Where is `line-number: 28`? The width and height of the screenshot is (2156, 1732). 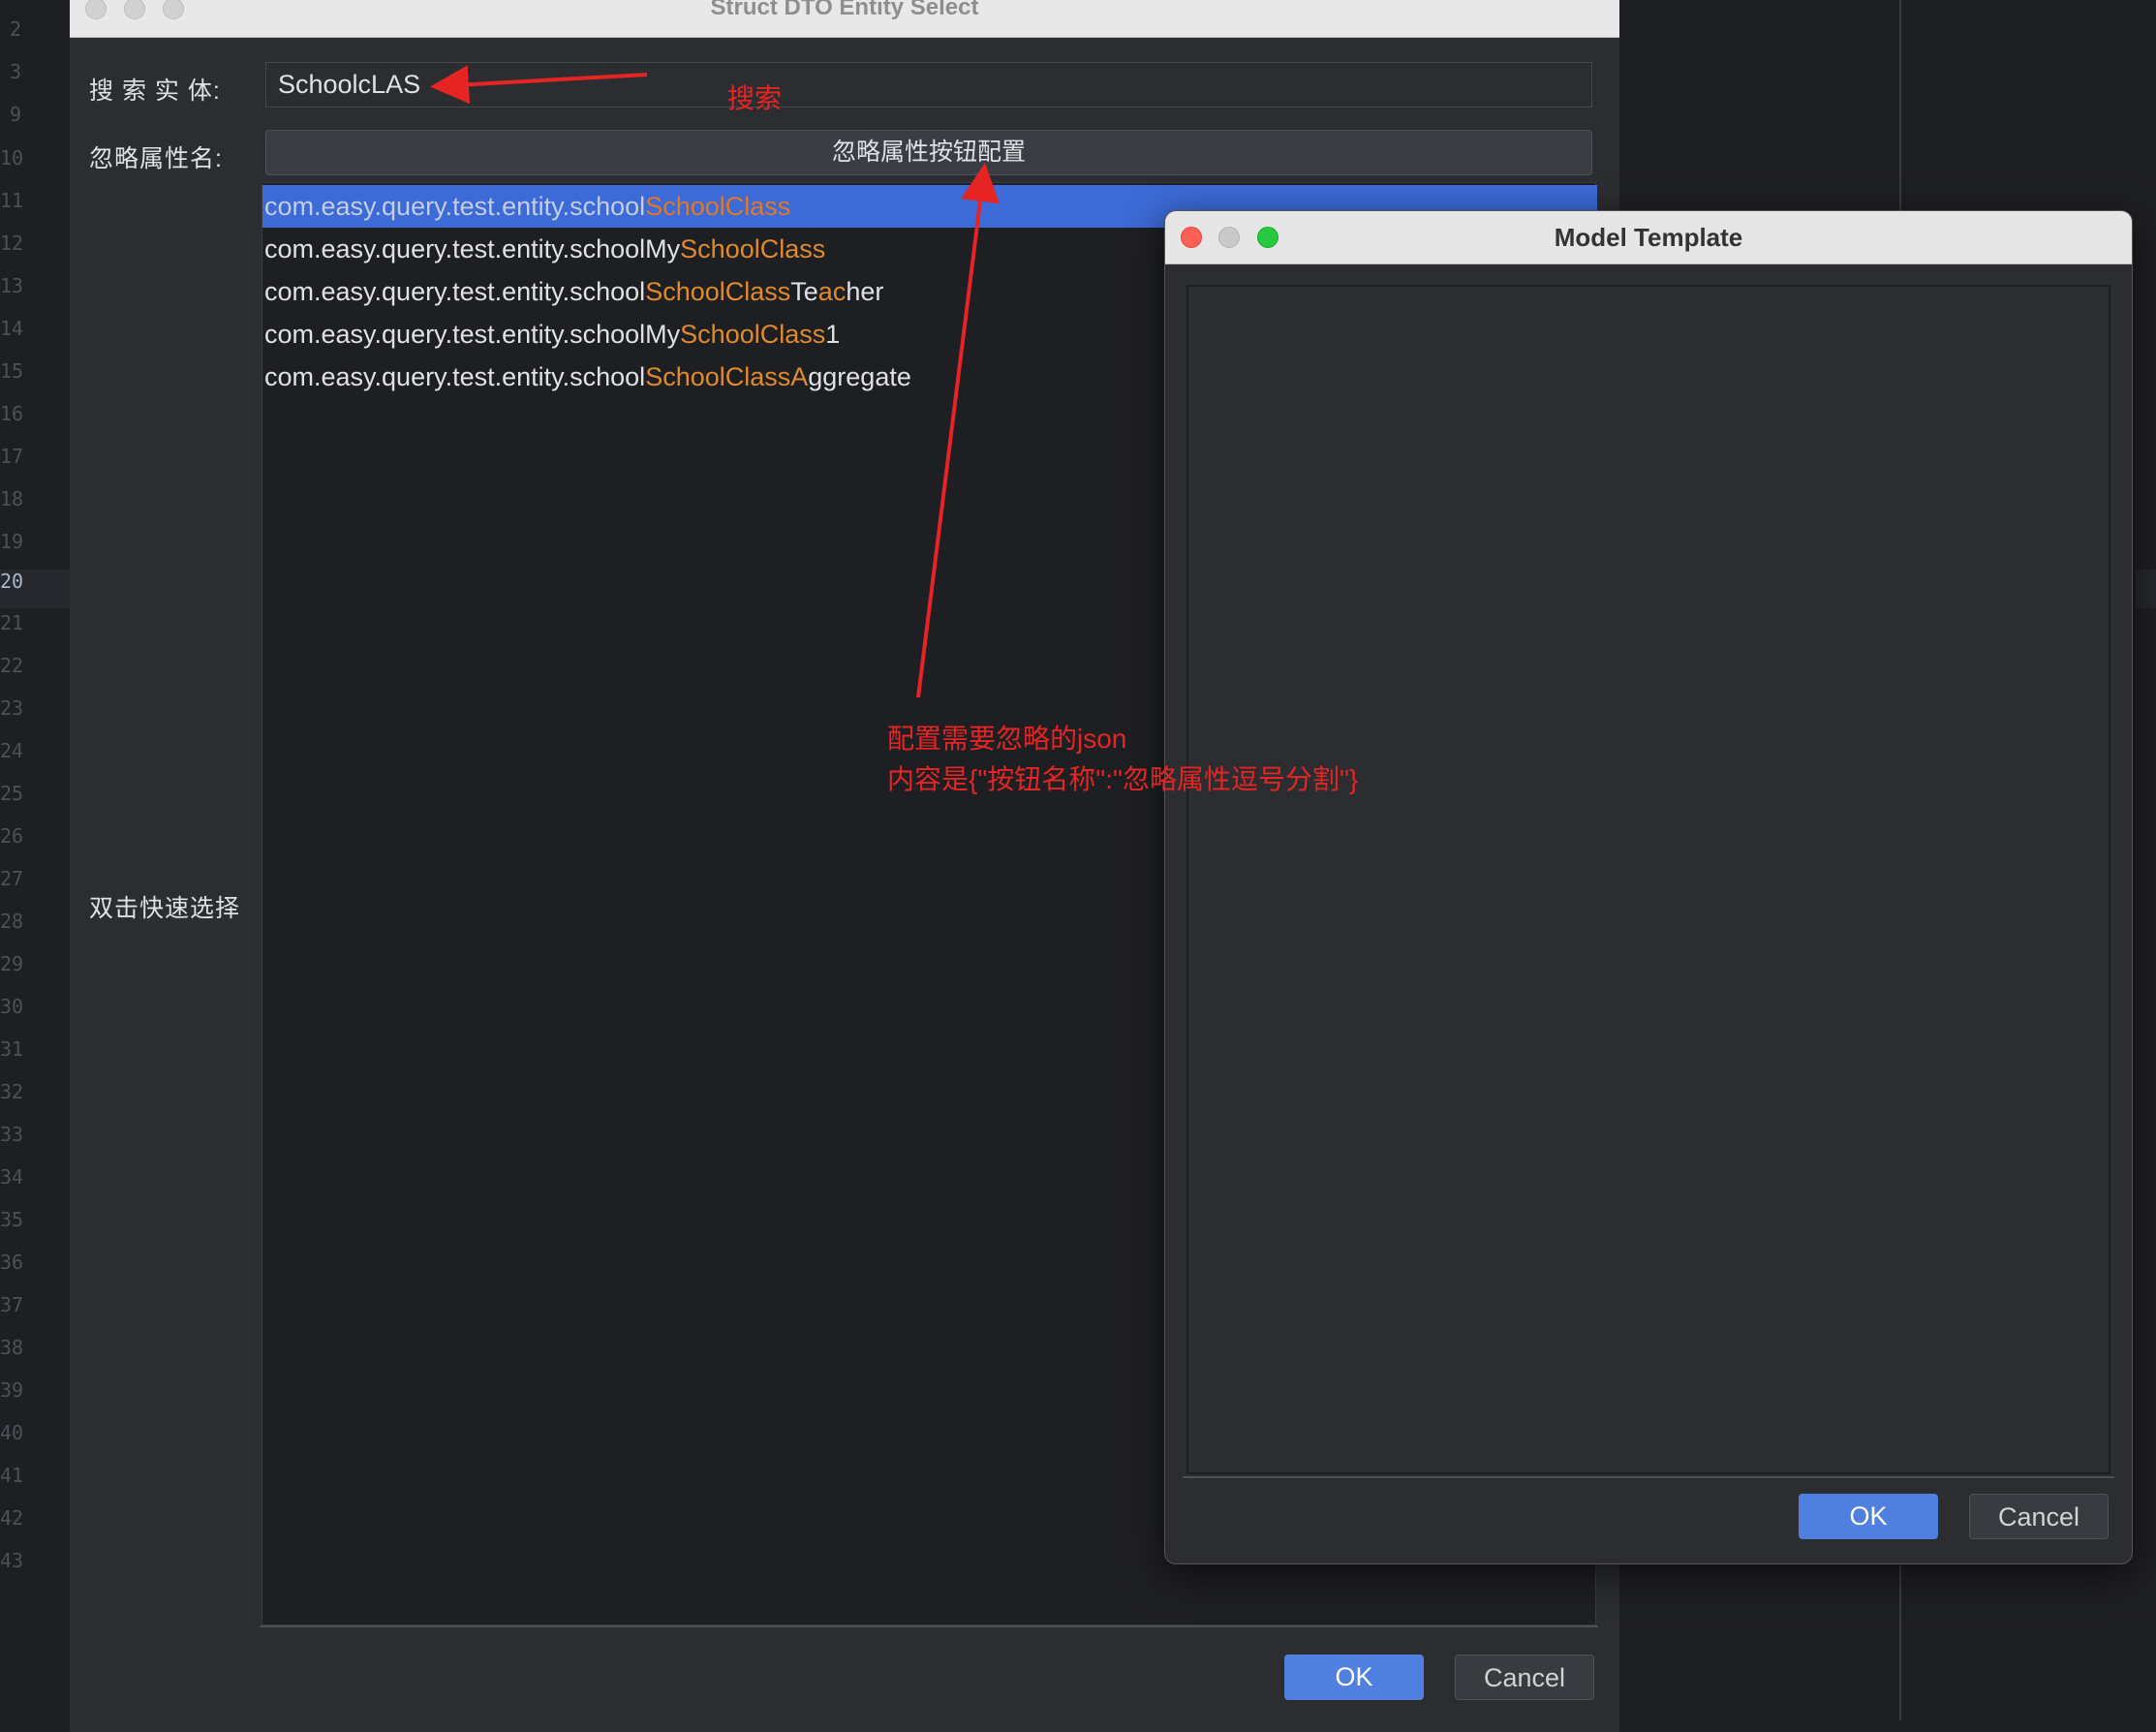 line-number: 28 is located at coordinates (12, 921).